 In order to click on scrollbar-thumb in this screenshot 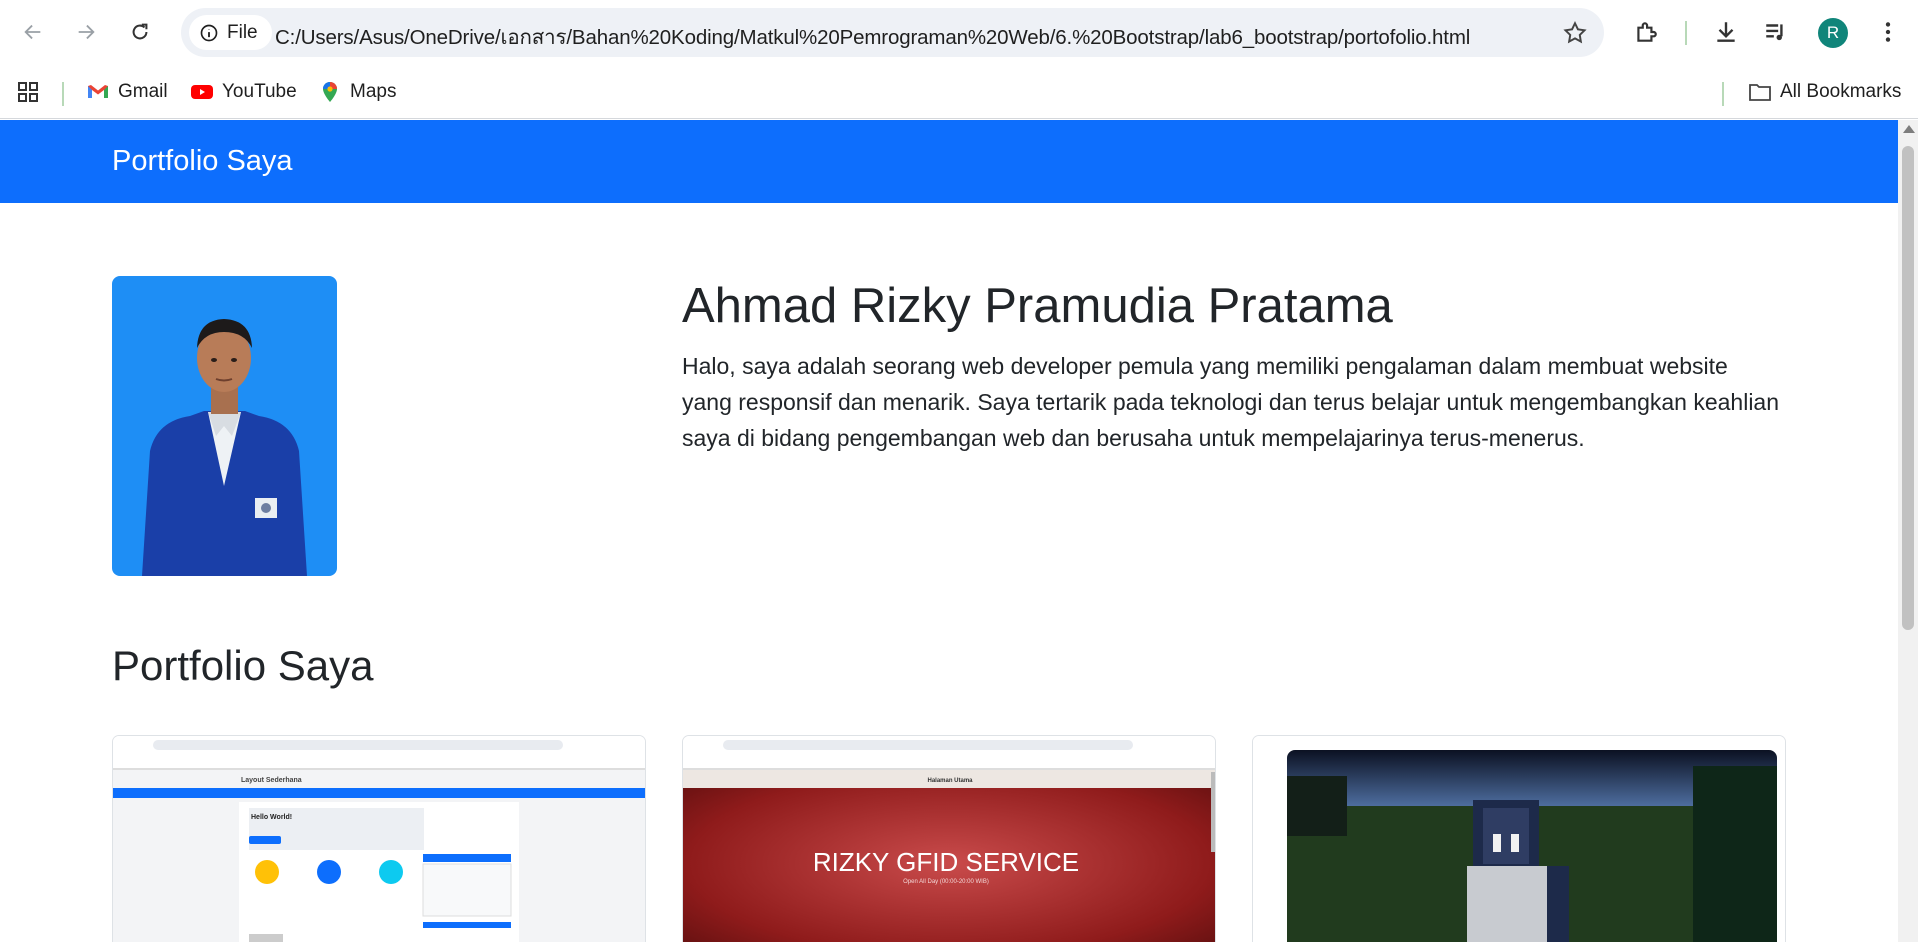, I will do `click(1908, 388)`.